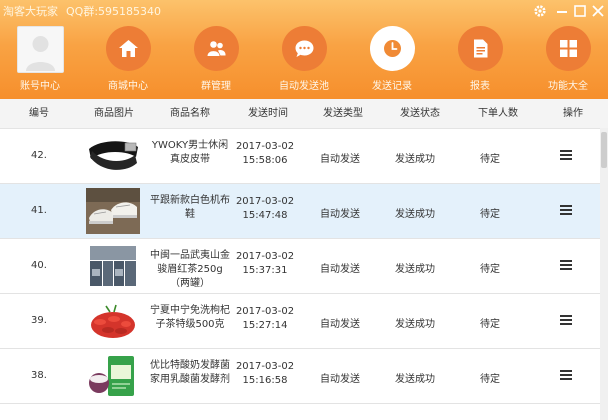 The width and height of the screenshot is (608, 420). What do you see at coordinates (304, 86) in the screenshot?
I see `nav-label: 自动发送池` at bounding box center [304, 86].